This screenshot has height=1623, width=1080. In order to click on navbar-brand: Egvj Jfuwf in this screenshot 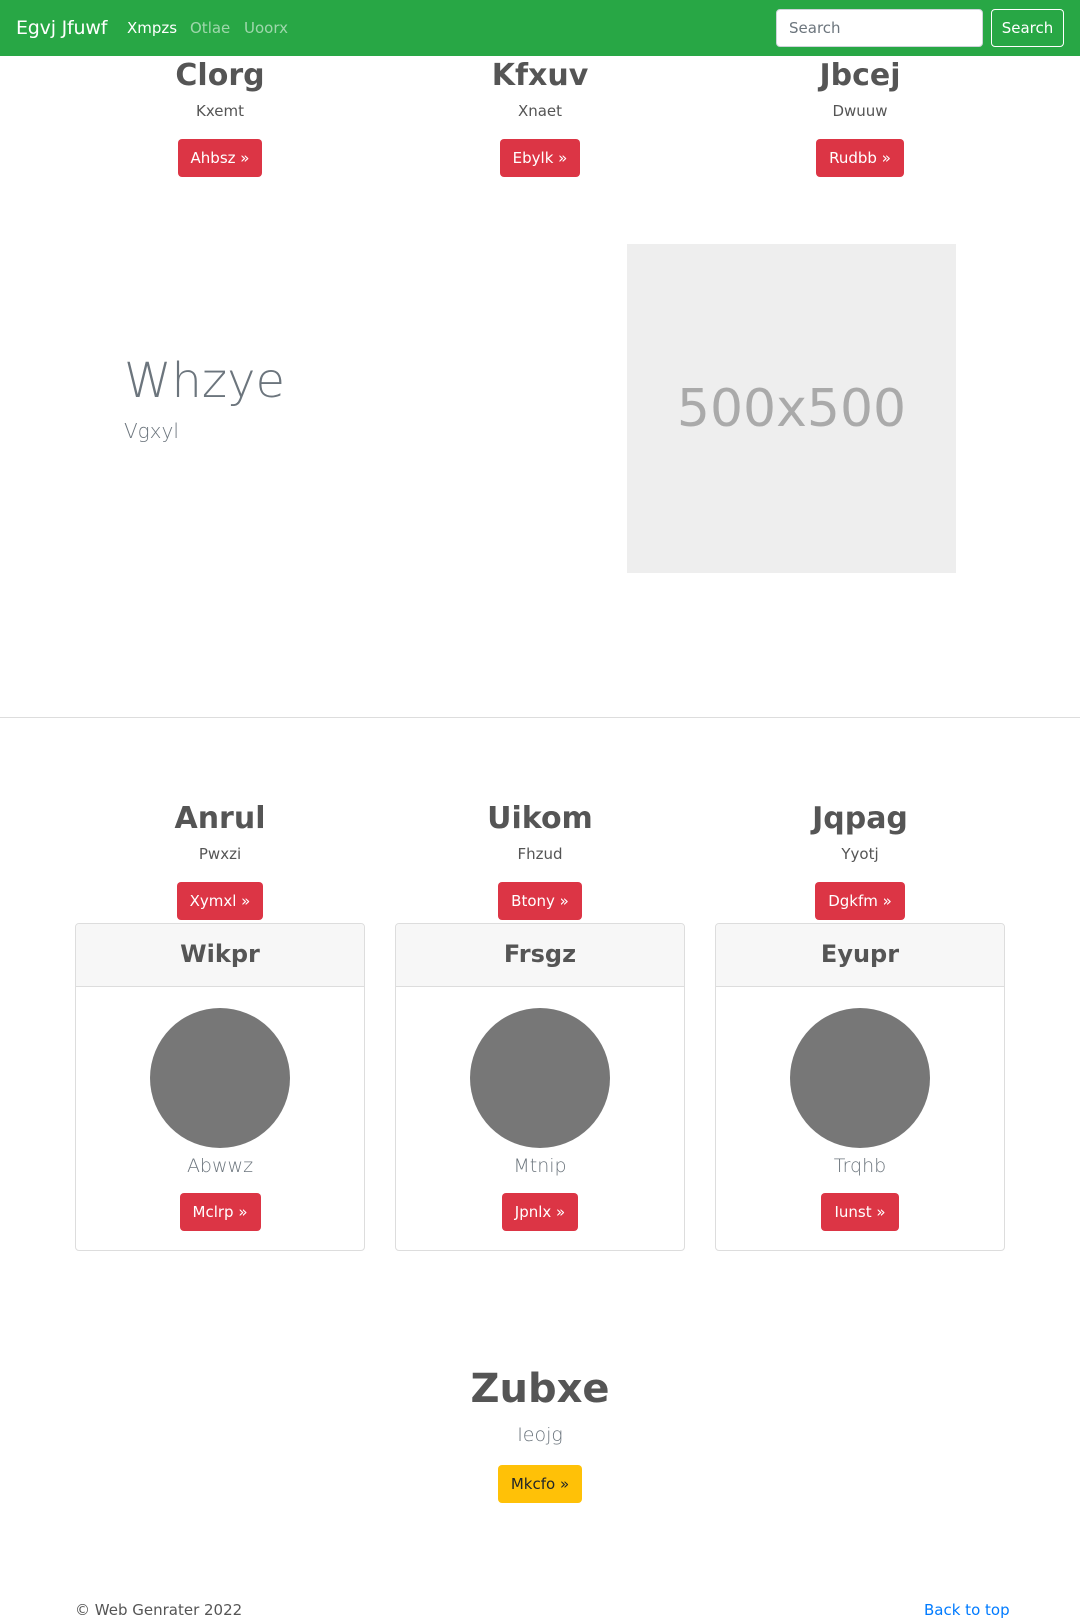, I will do `click(61, 28)`.